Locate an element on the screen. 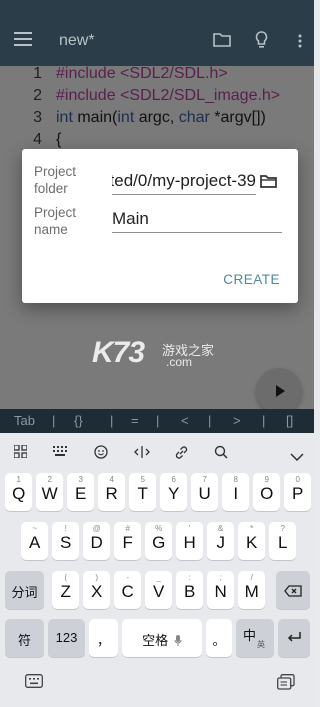  symbol-key: = is located at coordinates (135, 420).